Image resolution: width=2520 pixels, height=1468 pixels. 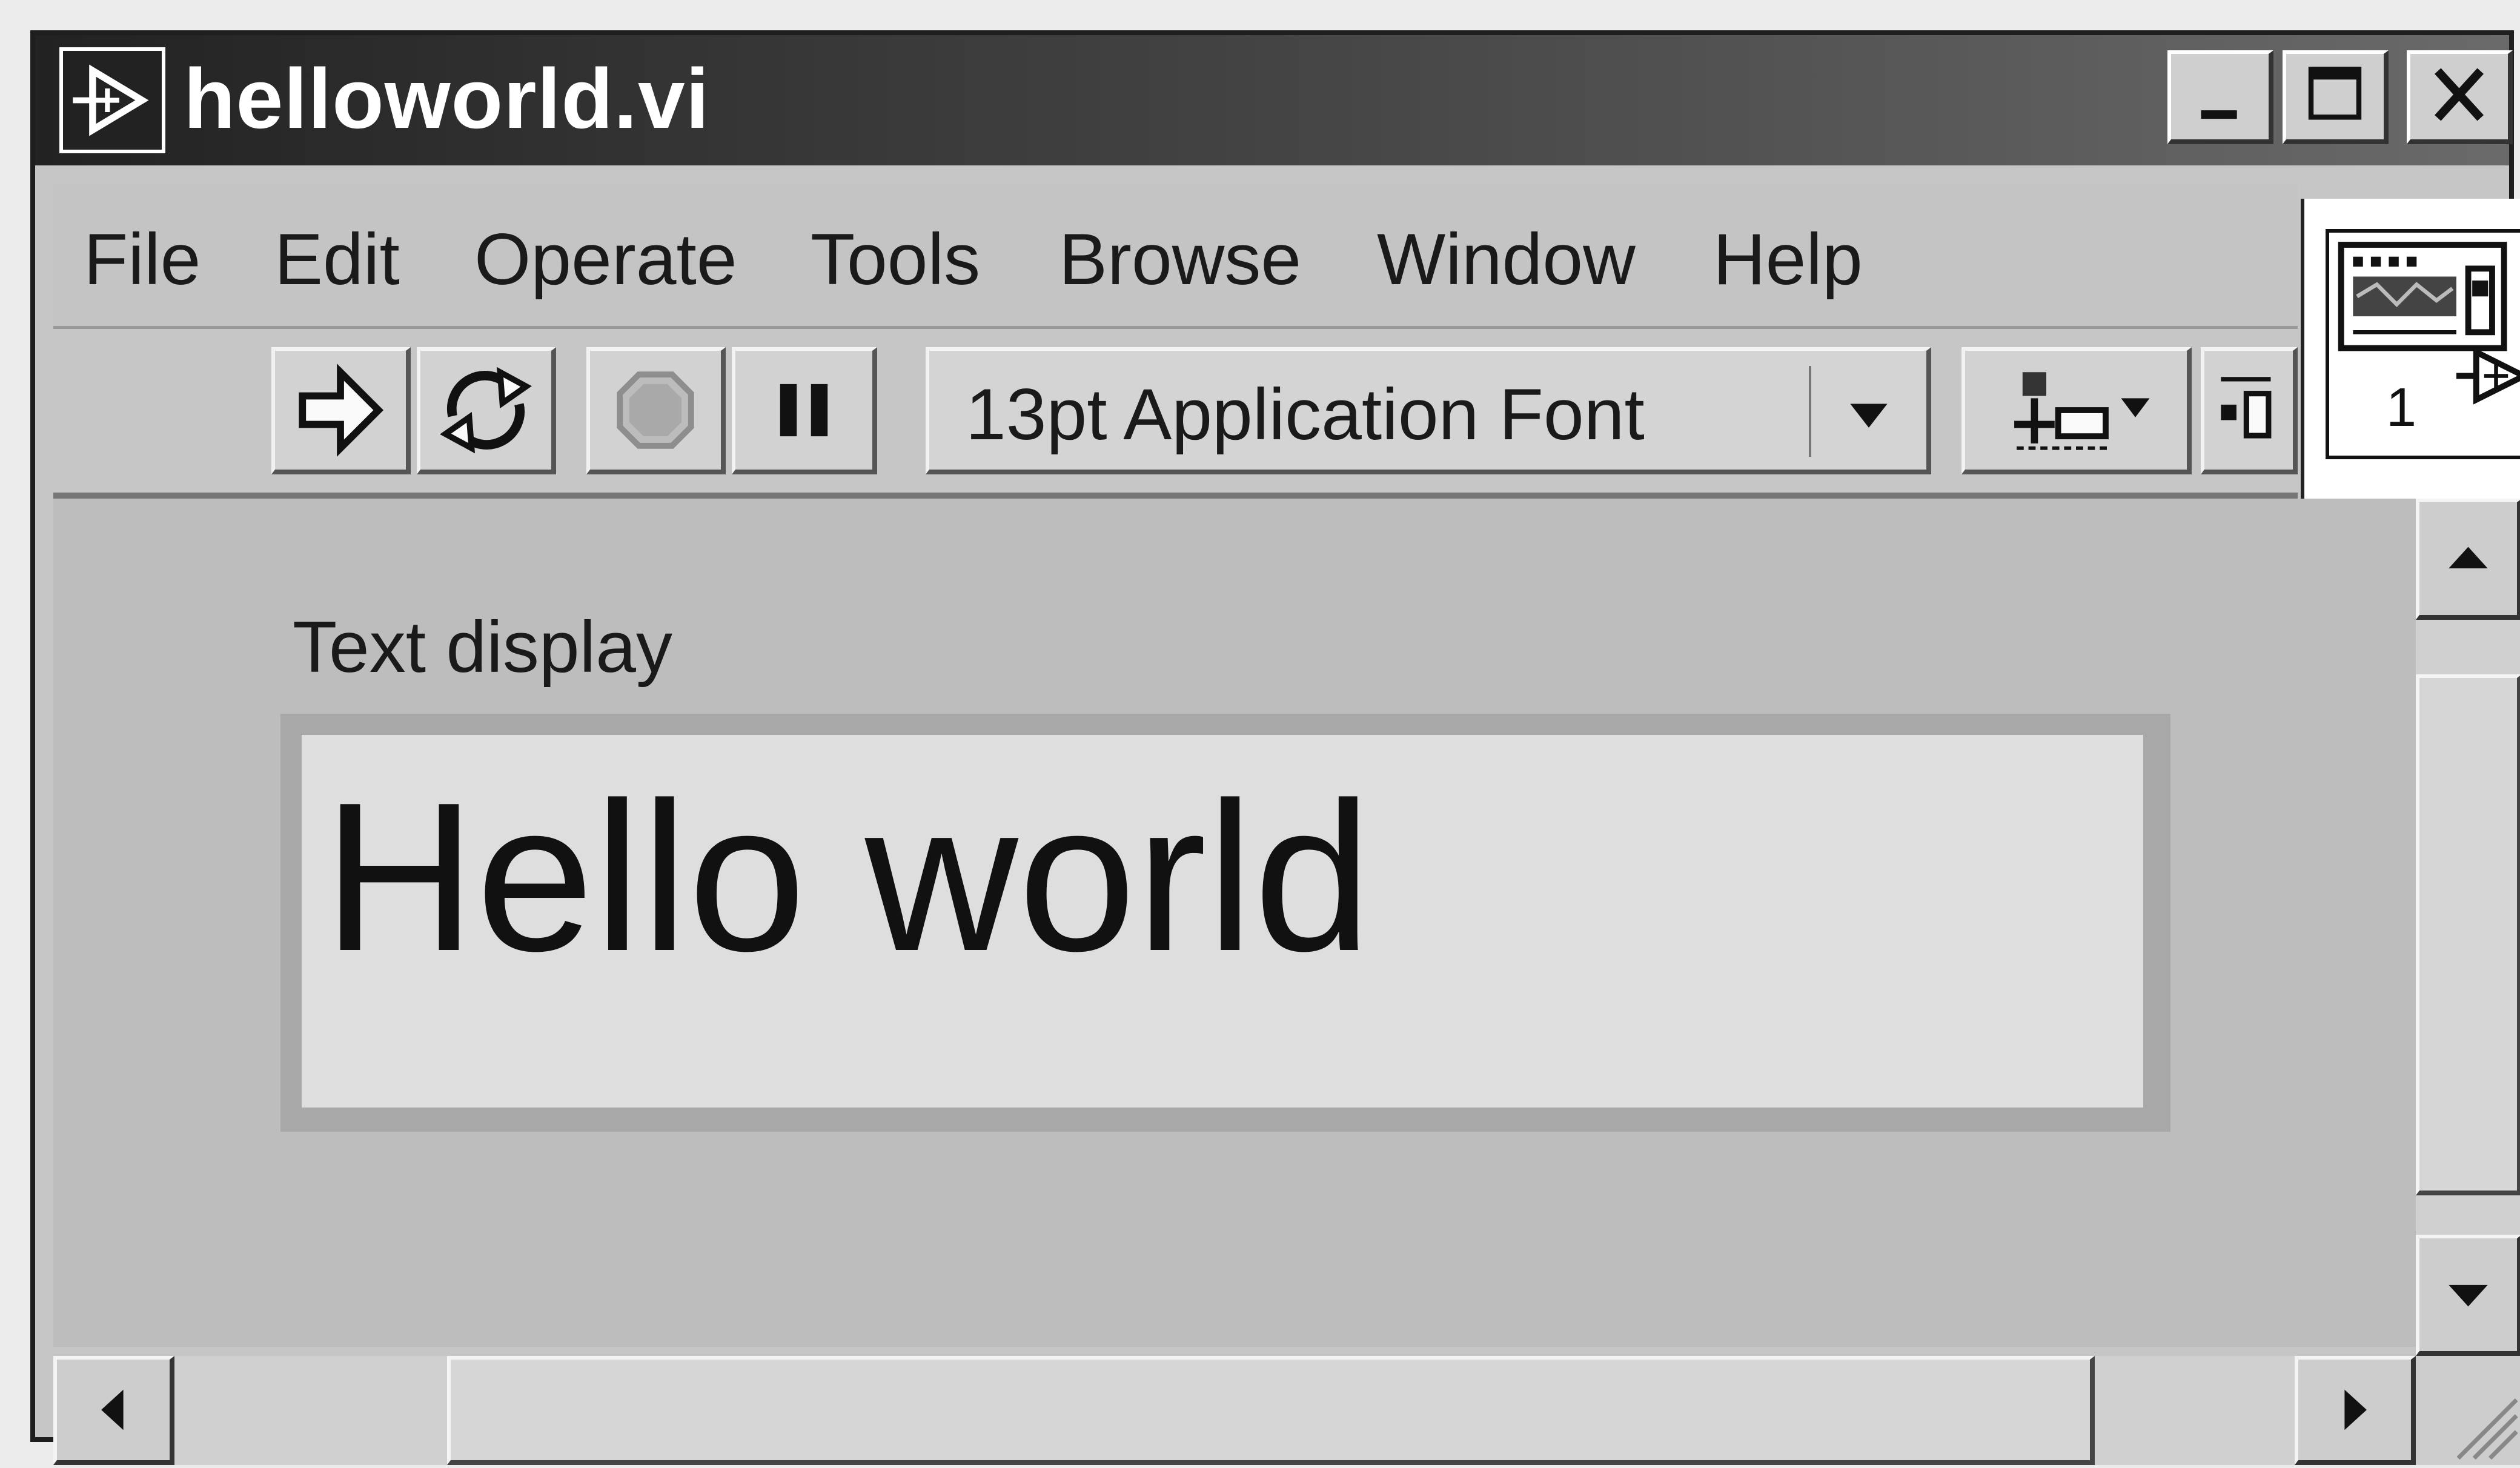 I want to click on menu-edit: Edit, so click(x=337, y=259).